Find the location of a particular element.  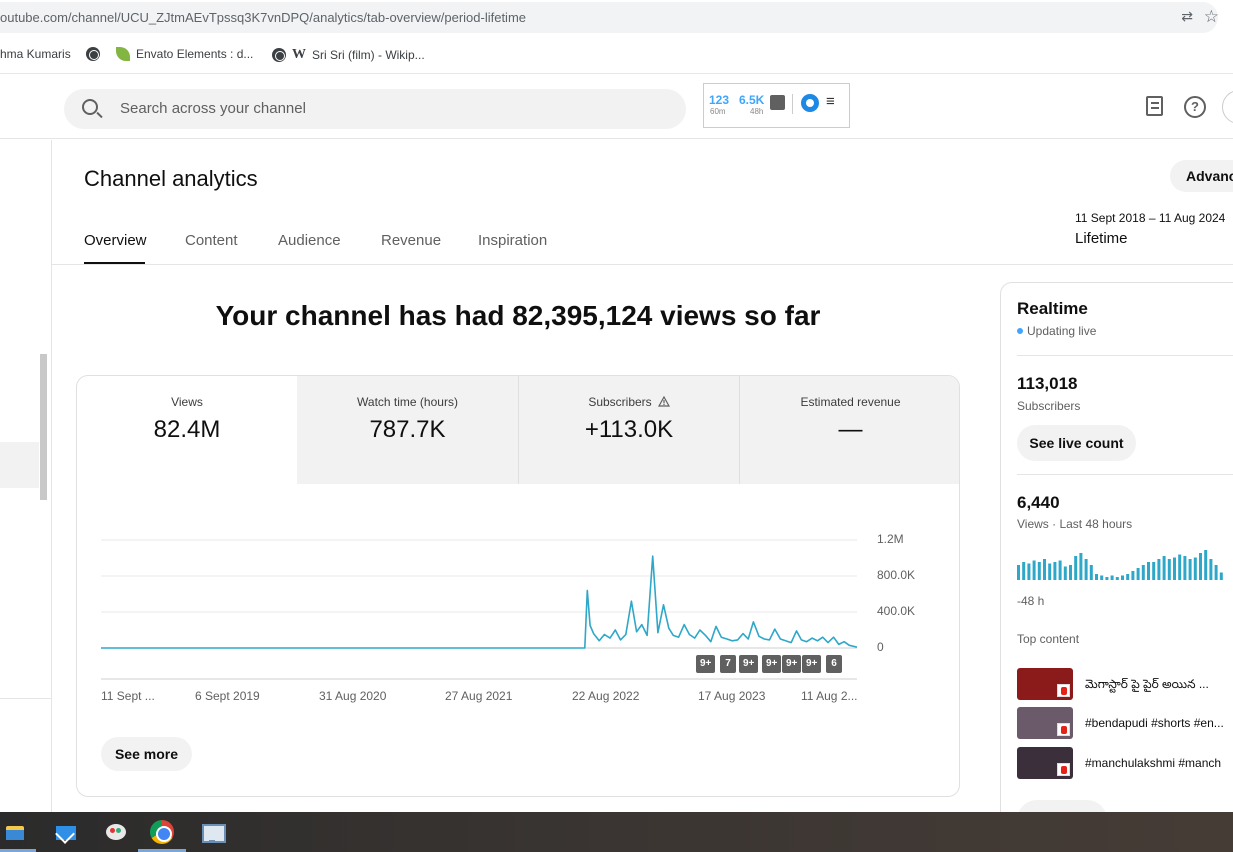

metric-value: 82.4M is located at coordinates (187, 429).